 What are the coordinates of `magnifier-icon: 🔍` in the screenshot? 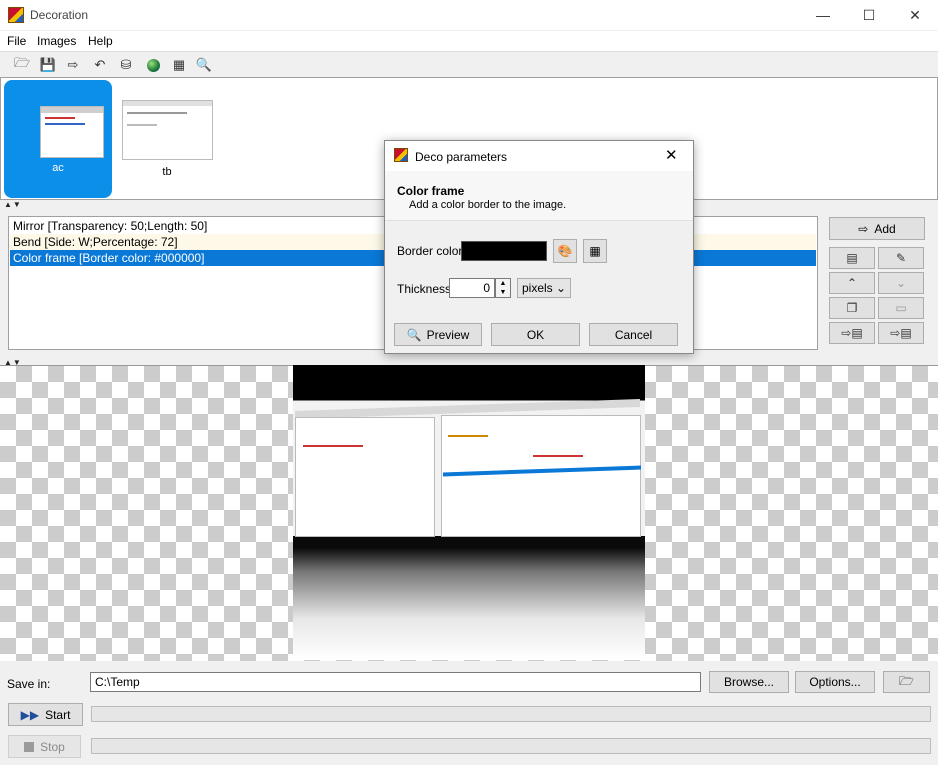 It's located at (414, 334).